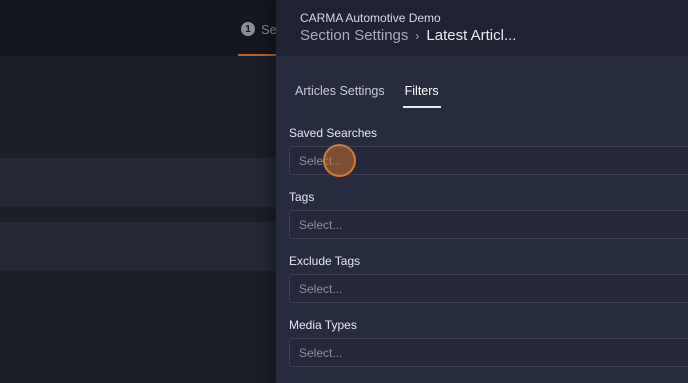 The width and height of the screenshot is (688, 383). Describe the element at coordinates (340, 96) in the screenshot. I see `tab-articles-settings: Articles Settings` at that location.